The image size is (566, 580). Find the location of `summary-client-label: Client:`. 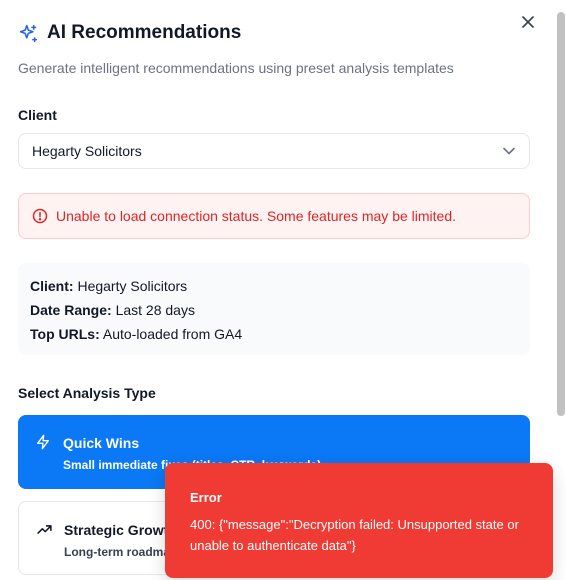

summary-client-label: Client: is located at coordinates (52, 286).